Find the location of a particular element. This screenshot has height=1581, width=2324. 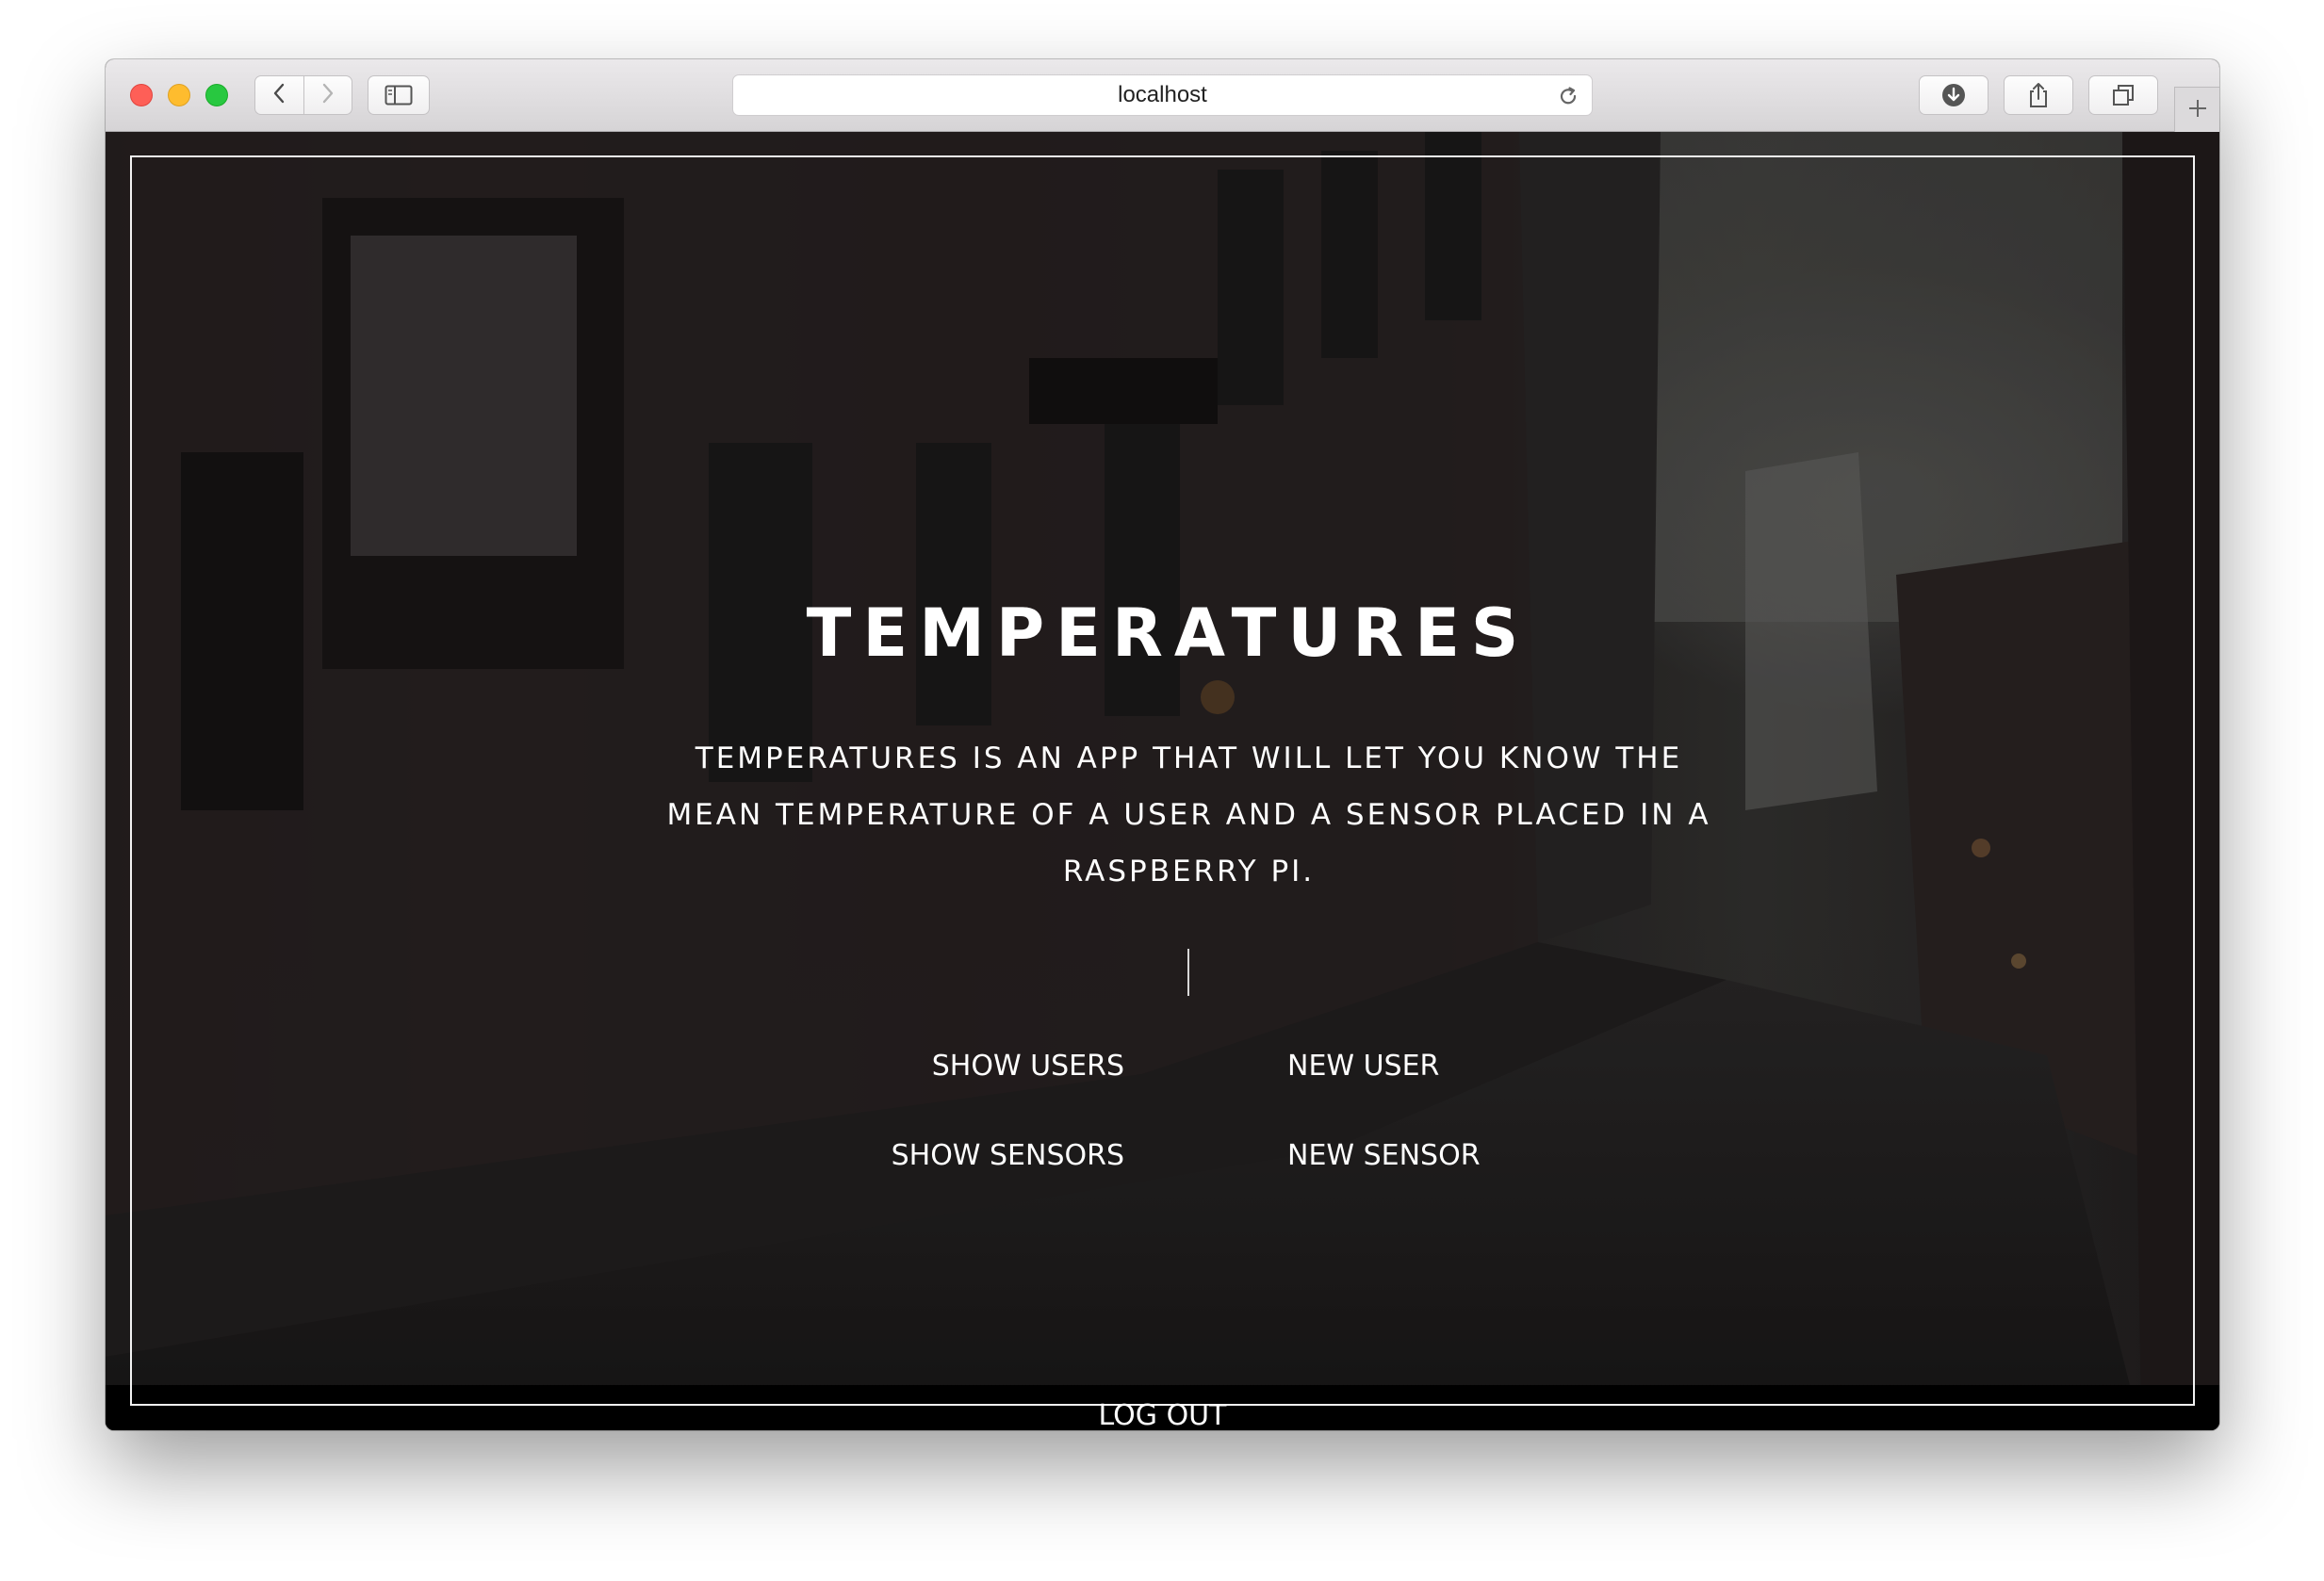

sidebar-icon is located at coordinates (399, 95).